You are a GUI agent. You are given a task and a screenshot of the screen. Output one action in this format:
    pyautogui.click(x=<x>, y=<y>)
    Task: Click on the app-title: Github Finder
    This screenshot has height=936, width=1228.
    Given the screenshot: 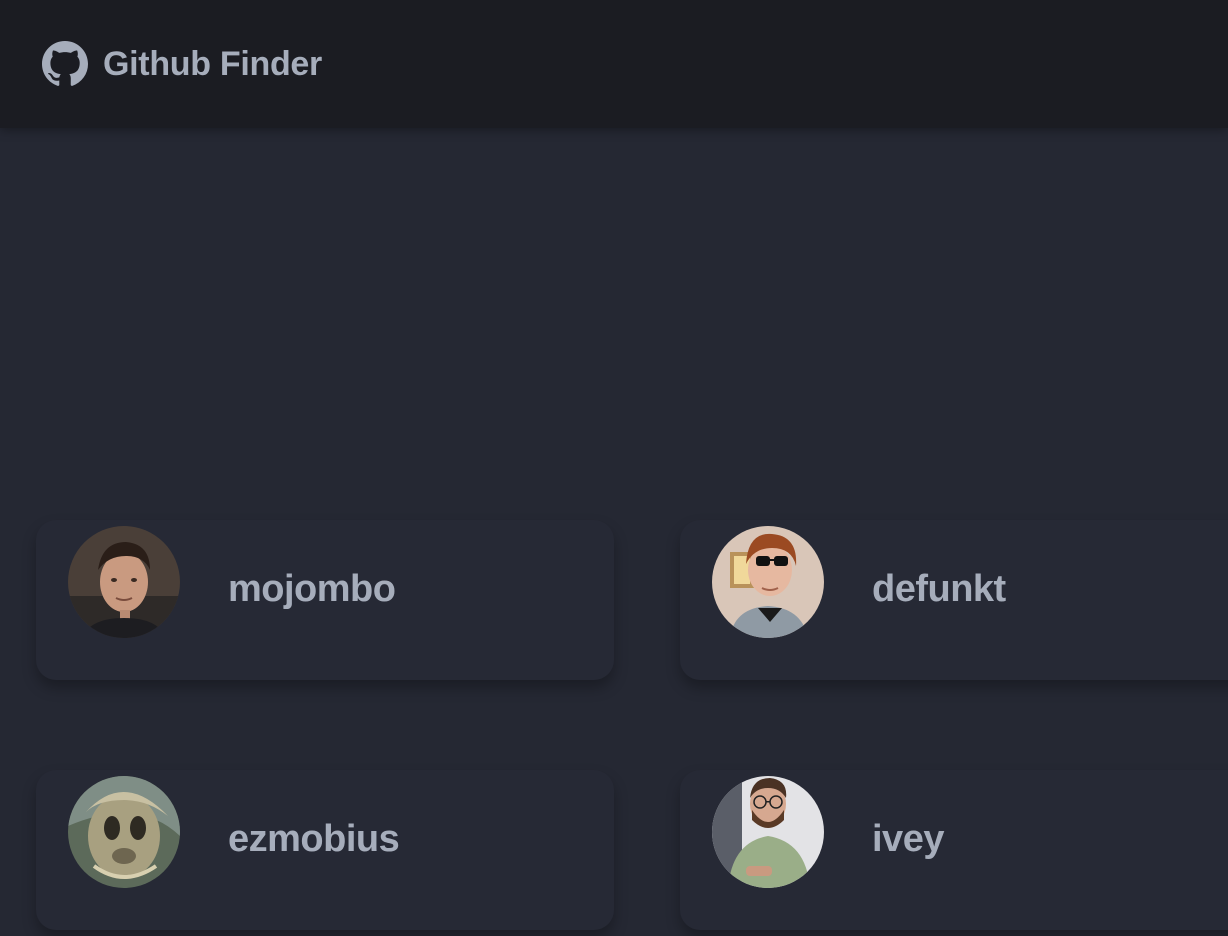 What is the action you would take?
    pyautogui.click(x=212, y=63)
    